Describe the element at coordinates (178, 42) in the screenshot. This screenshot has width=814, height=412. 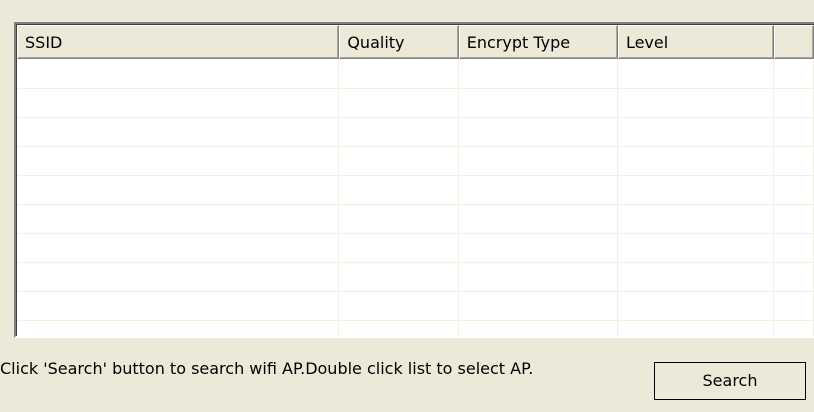
I see `column-header-ssid: SSID` at that location.